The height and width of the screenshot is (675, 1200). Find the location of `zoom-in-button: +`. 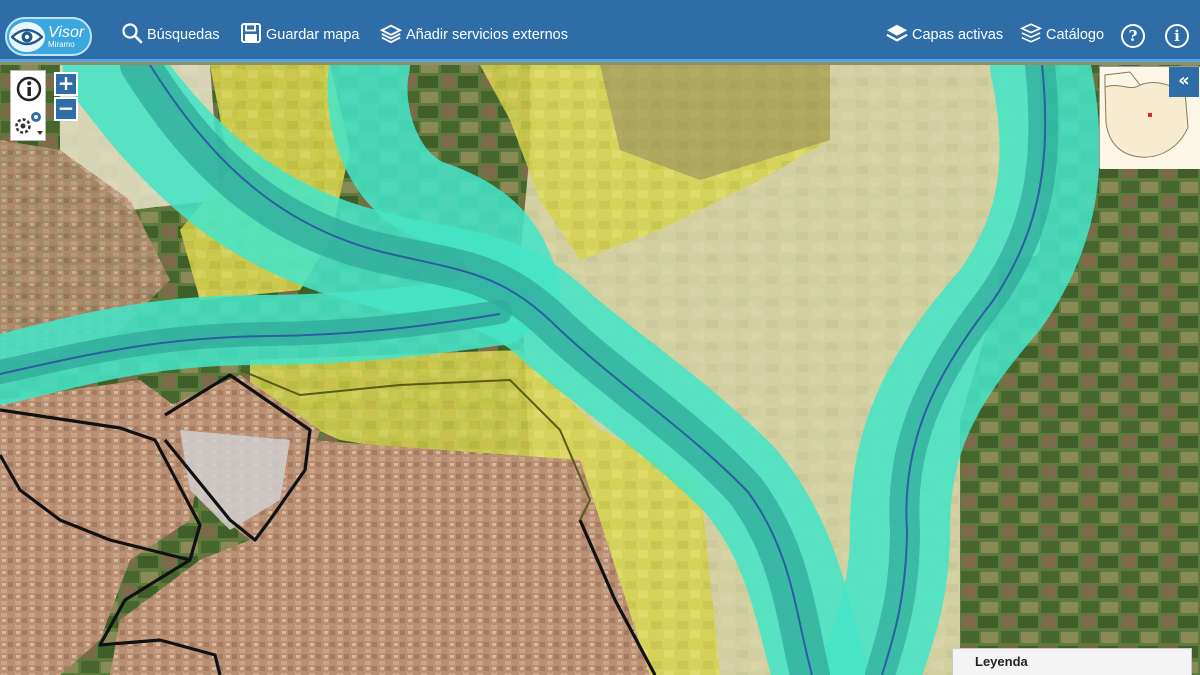

zoom-in-button: + is located at coordinates (66, 84).